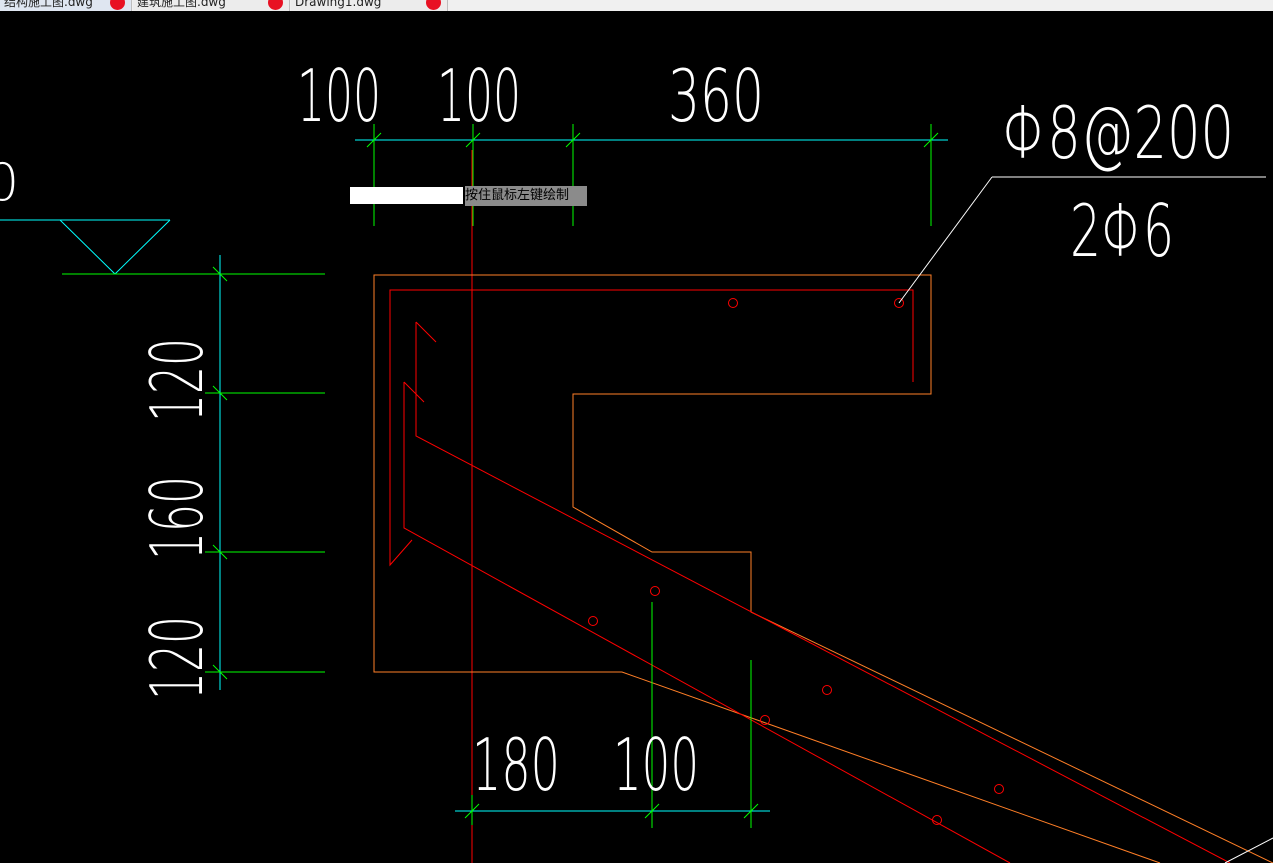  Describe the element at coordinates (48, 4) in the screenshot. I see `tab-label: 结构施工图.dwg` at that location.